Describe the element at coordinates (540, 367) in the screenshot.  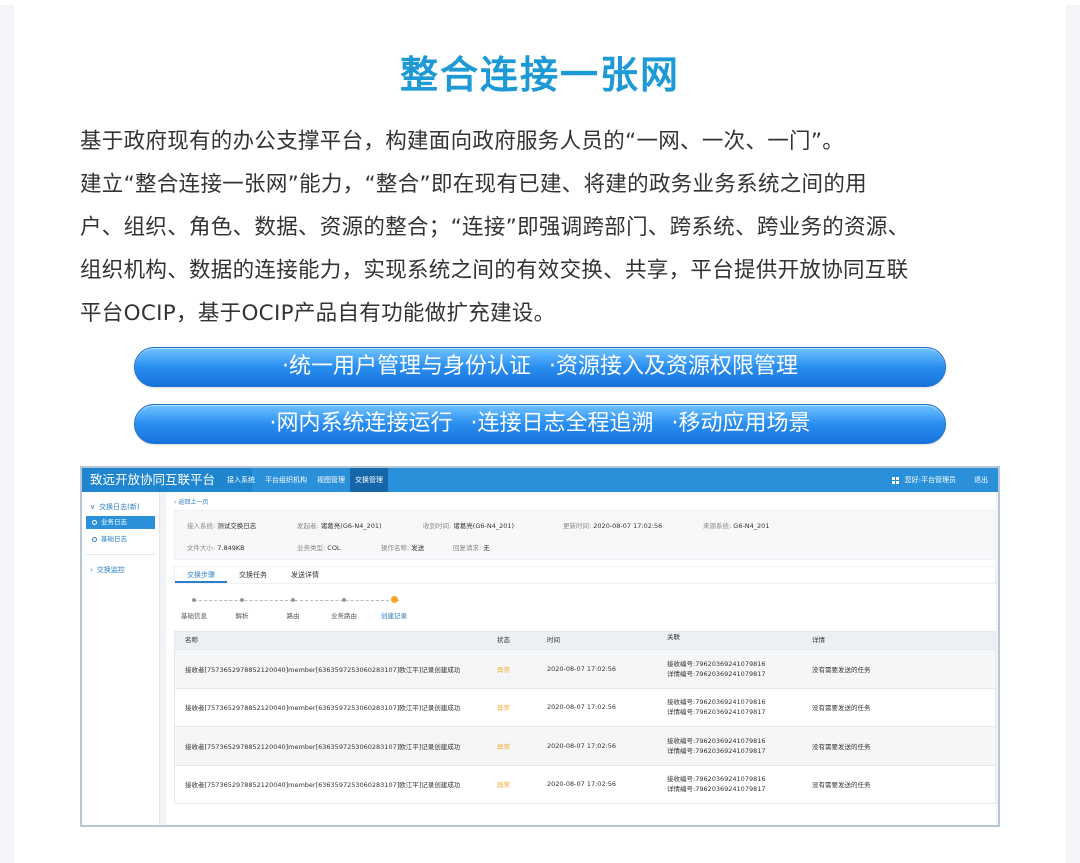
I see `feature-pill-1: ·统一用户管理与身份认证 ·资源接入及资源权限管理` at that location.